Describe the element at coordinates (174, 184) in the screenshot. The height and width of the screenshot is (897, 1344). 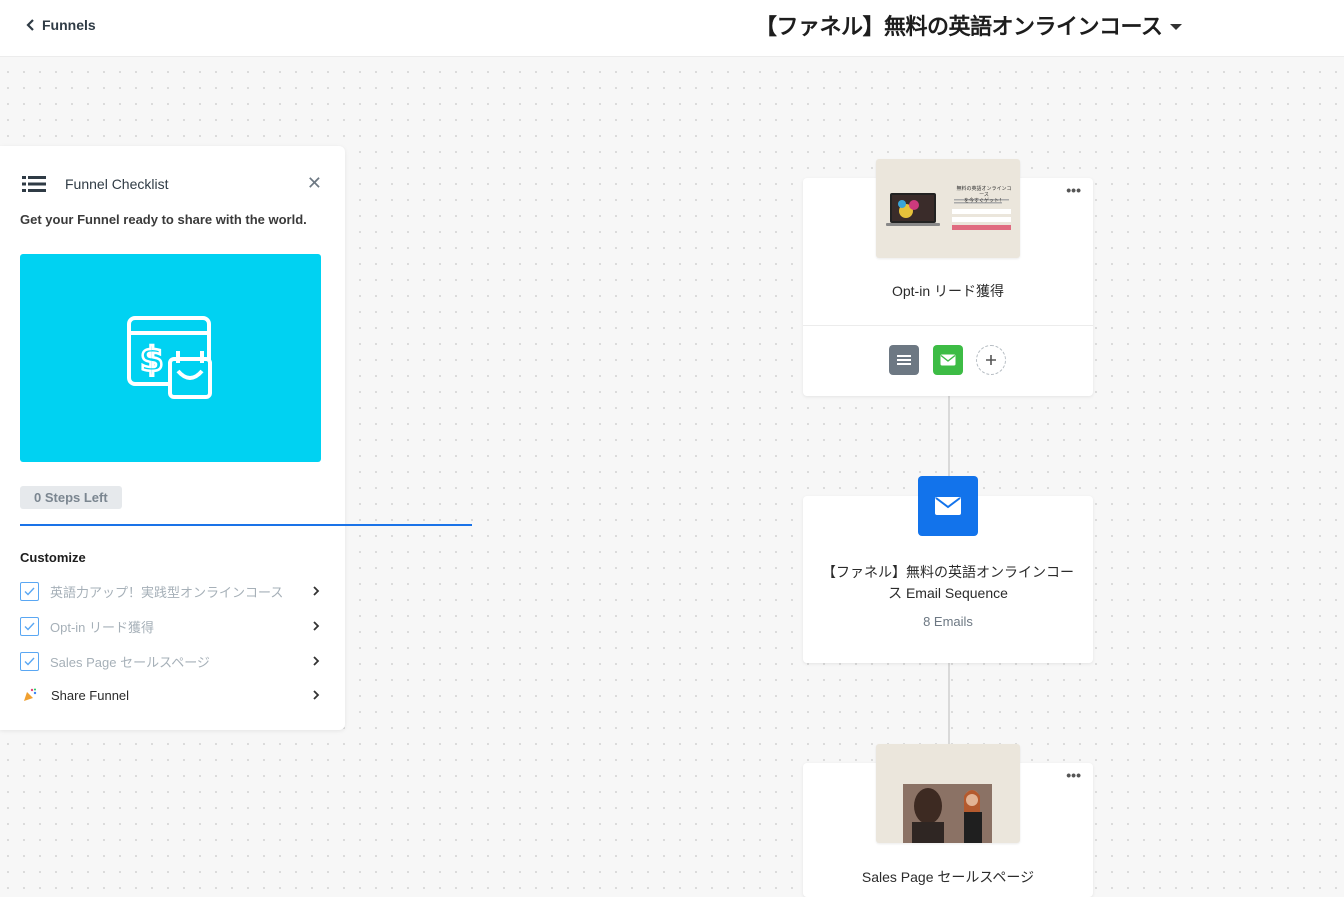
I see `checklist-header: Funnel Checklist ✕` at that location.